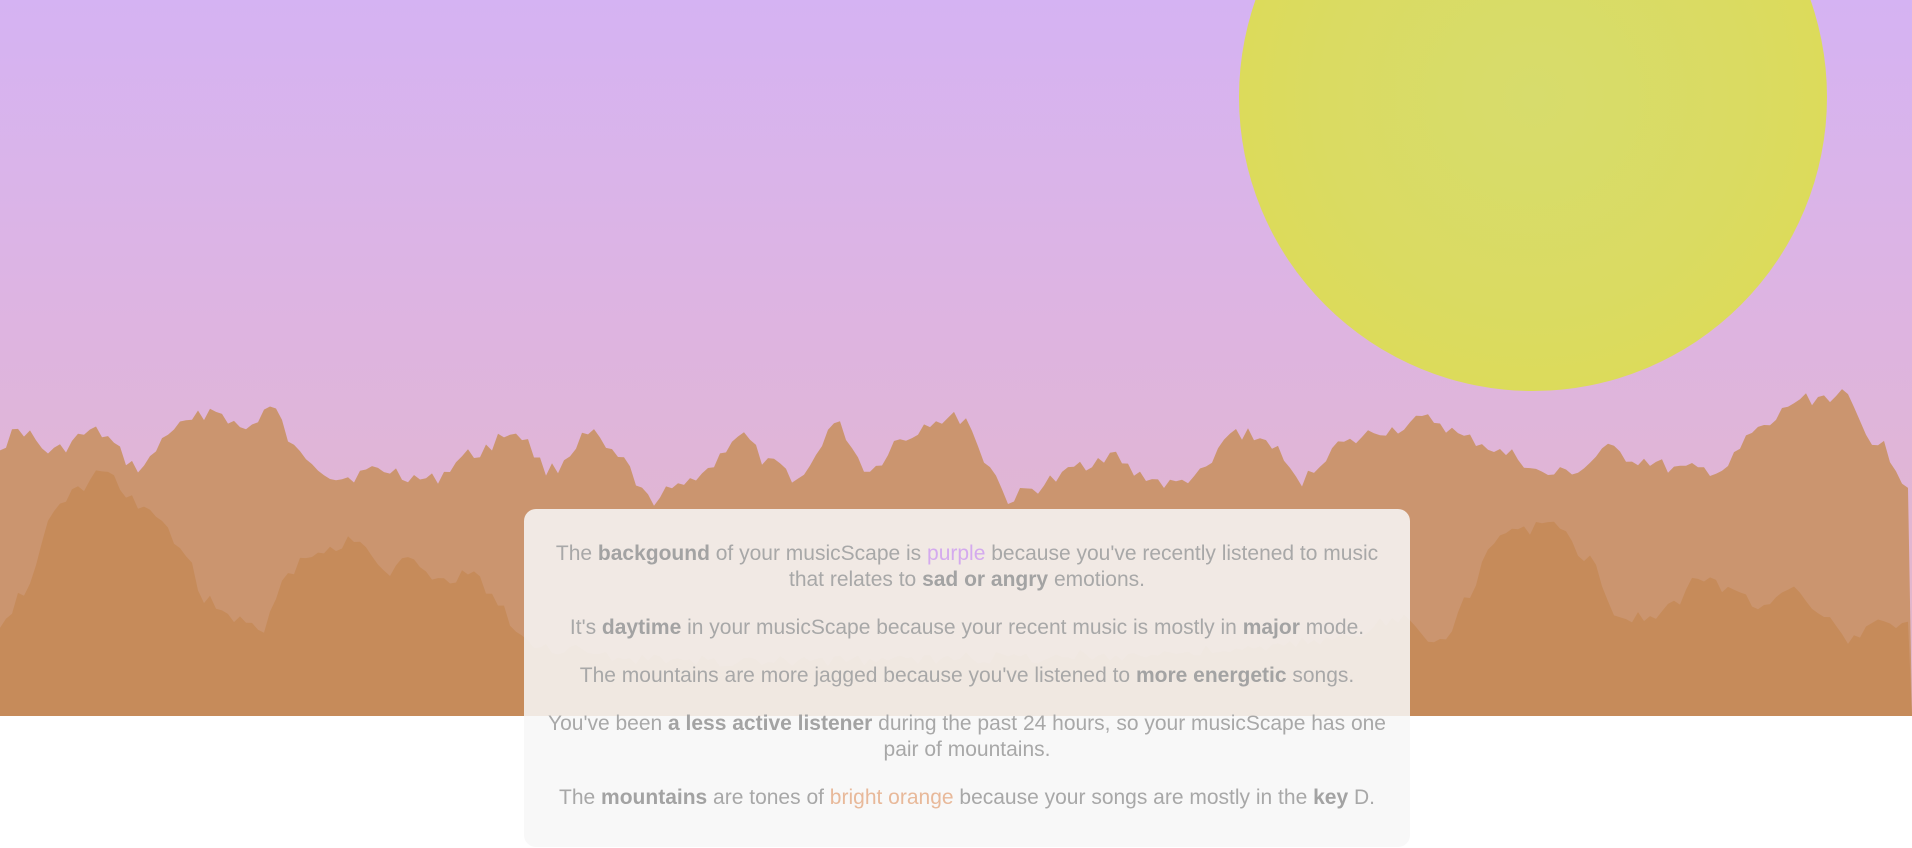  I want to click on highlight-activity: a less active listener, so click(770, 723).